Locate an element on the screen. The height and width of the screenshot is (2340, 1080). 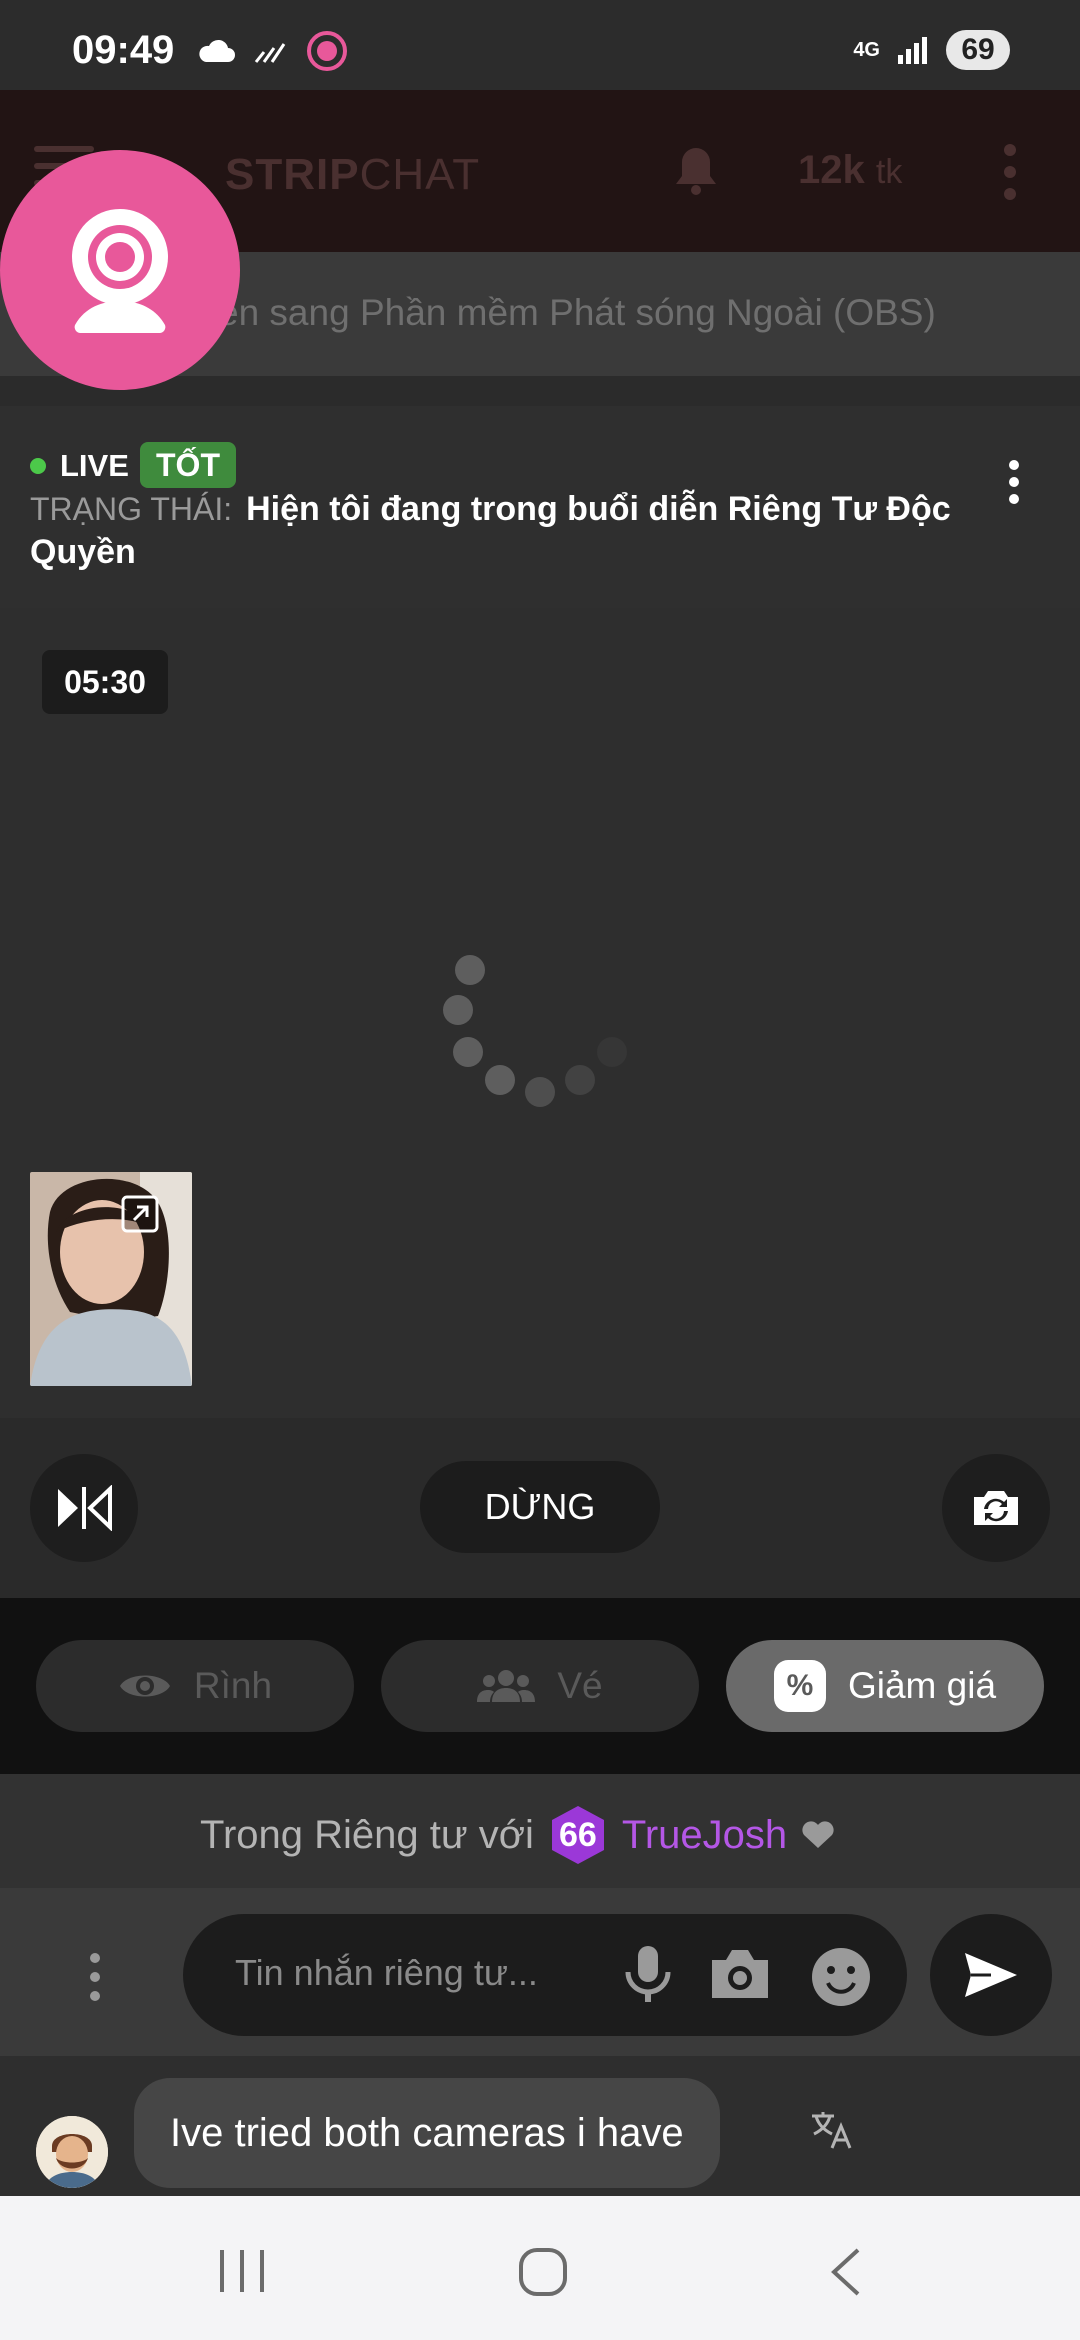
obs-banner-text: ển sang Phần mềm Phát sóng Ngoài (OBS) is located at coordinates (577, 312).